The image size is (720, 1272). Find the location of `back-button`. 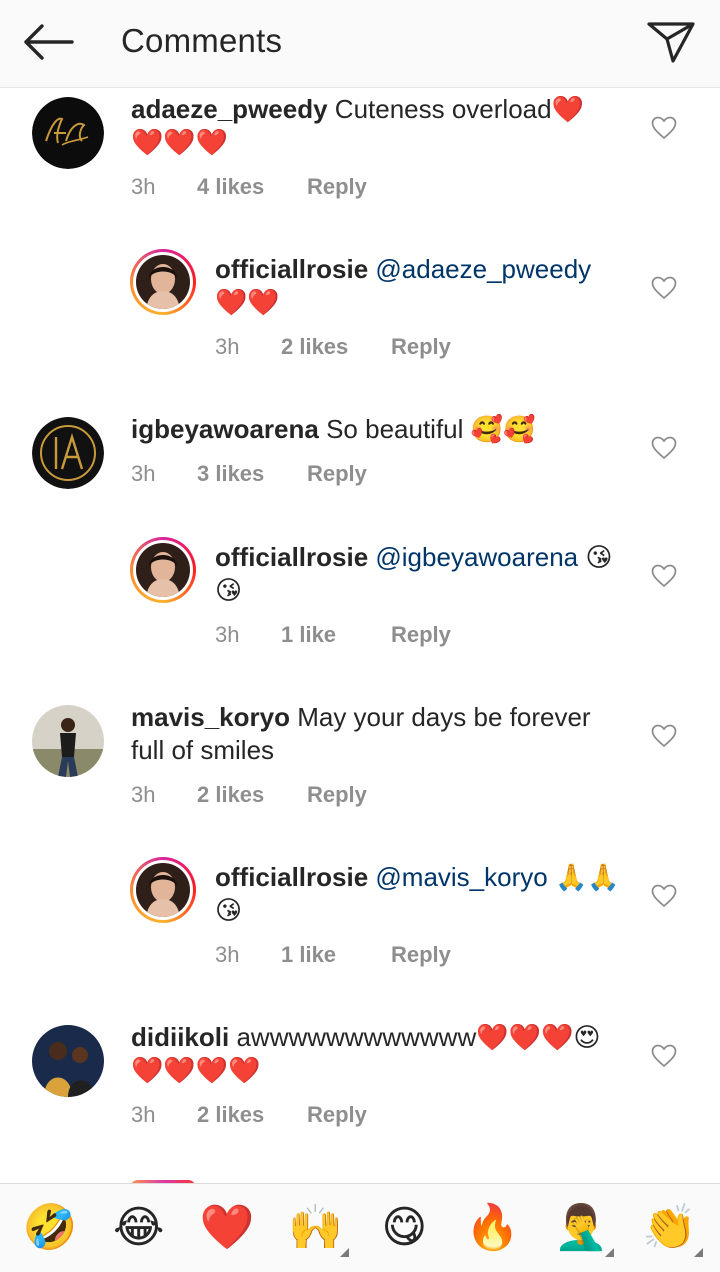

back-button is located at coordinates (48, 42).